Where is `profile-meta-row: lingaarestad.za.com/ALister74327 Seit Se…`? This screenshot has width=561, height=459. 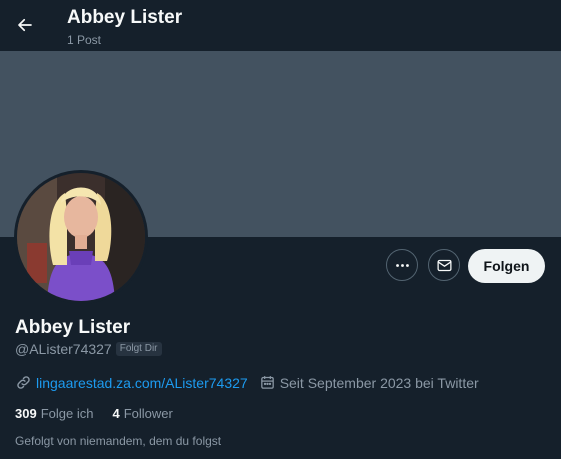
profile-meta-row: lingaarestad.za.com/ALister74327 Seit Se… is located at coordinates (247, 382).